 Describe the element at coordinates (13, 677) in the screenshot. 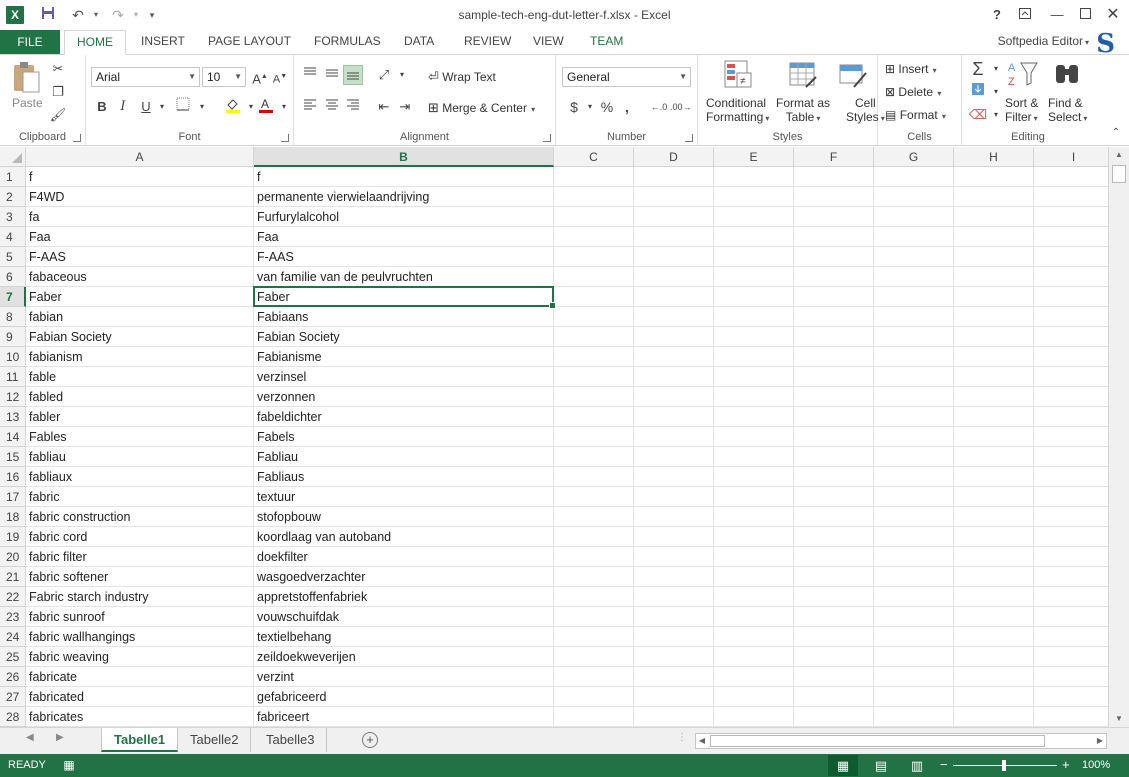

I see `row-header: 26` at that location.